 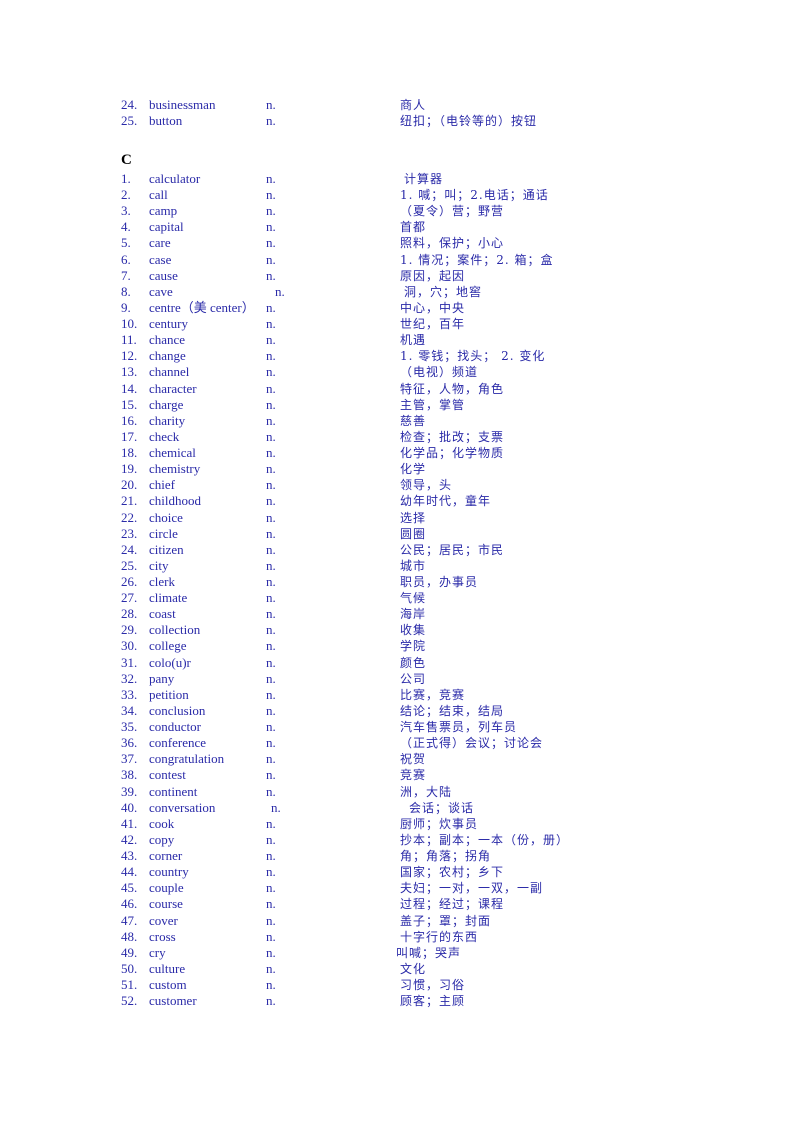 What do you see at coordinates (175, 726) in the screenshot?
I see `entry-word: conductor` at bounding box center [175, 726].